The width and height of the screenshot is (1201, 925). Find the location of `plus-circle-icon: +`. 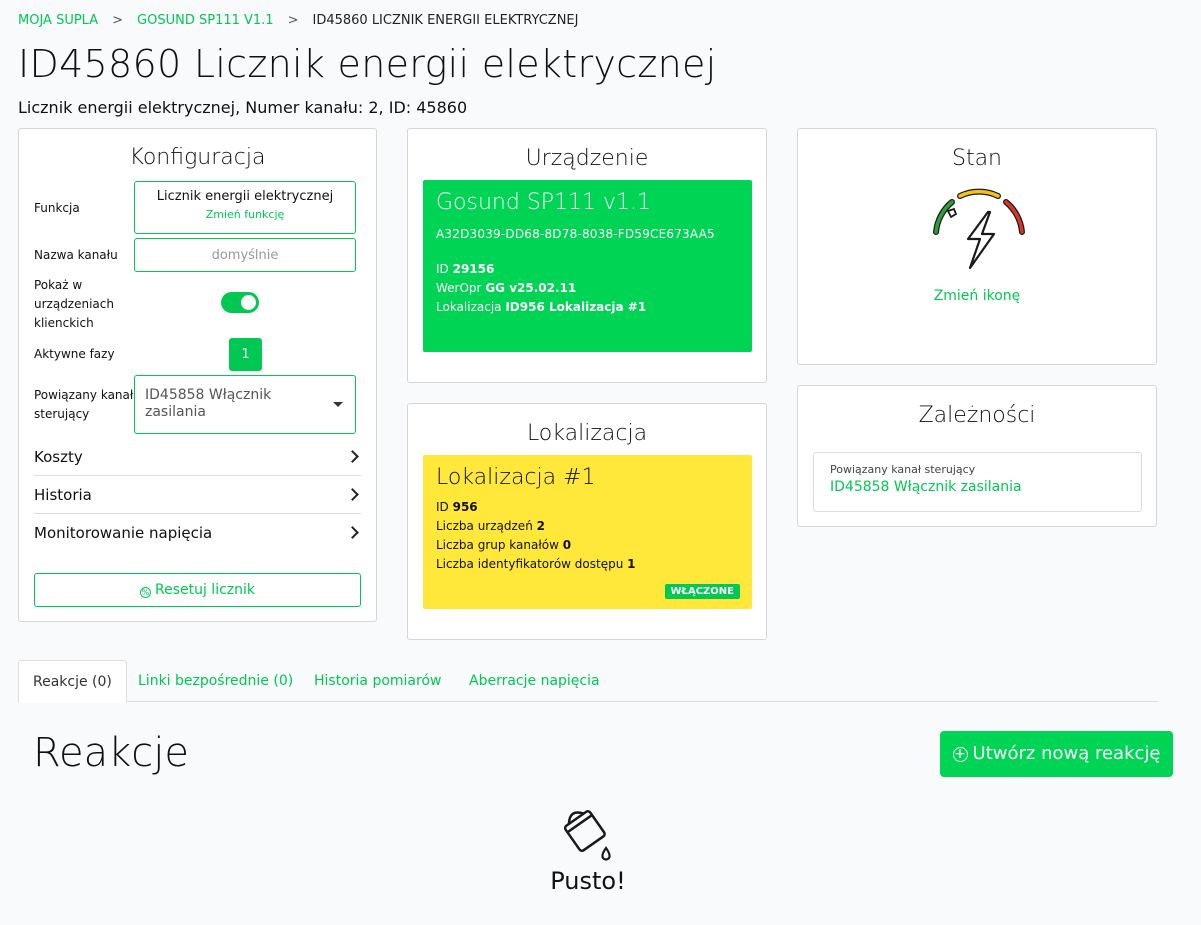

plus-circle-icon: + is located at coordinates (960, 754).